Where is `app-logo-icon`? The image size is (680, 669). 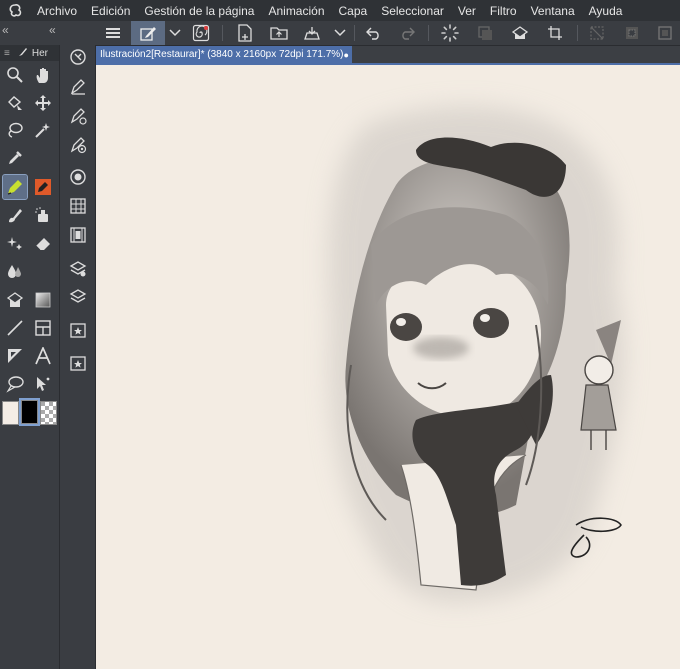
app-logo-icon is located at coordinates (15, 10).